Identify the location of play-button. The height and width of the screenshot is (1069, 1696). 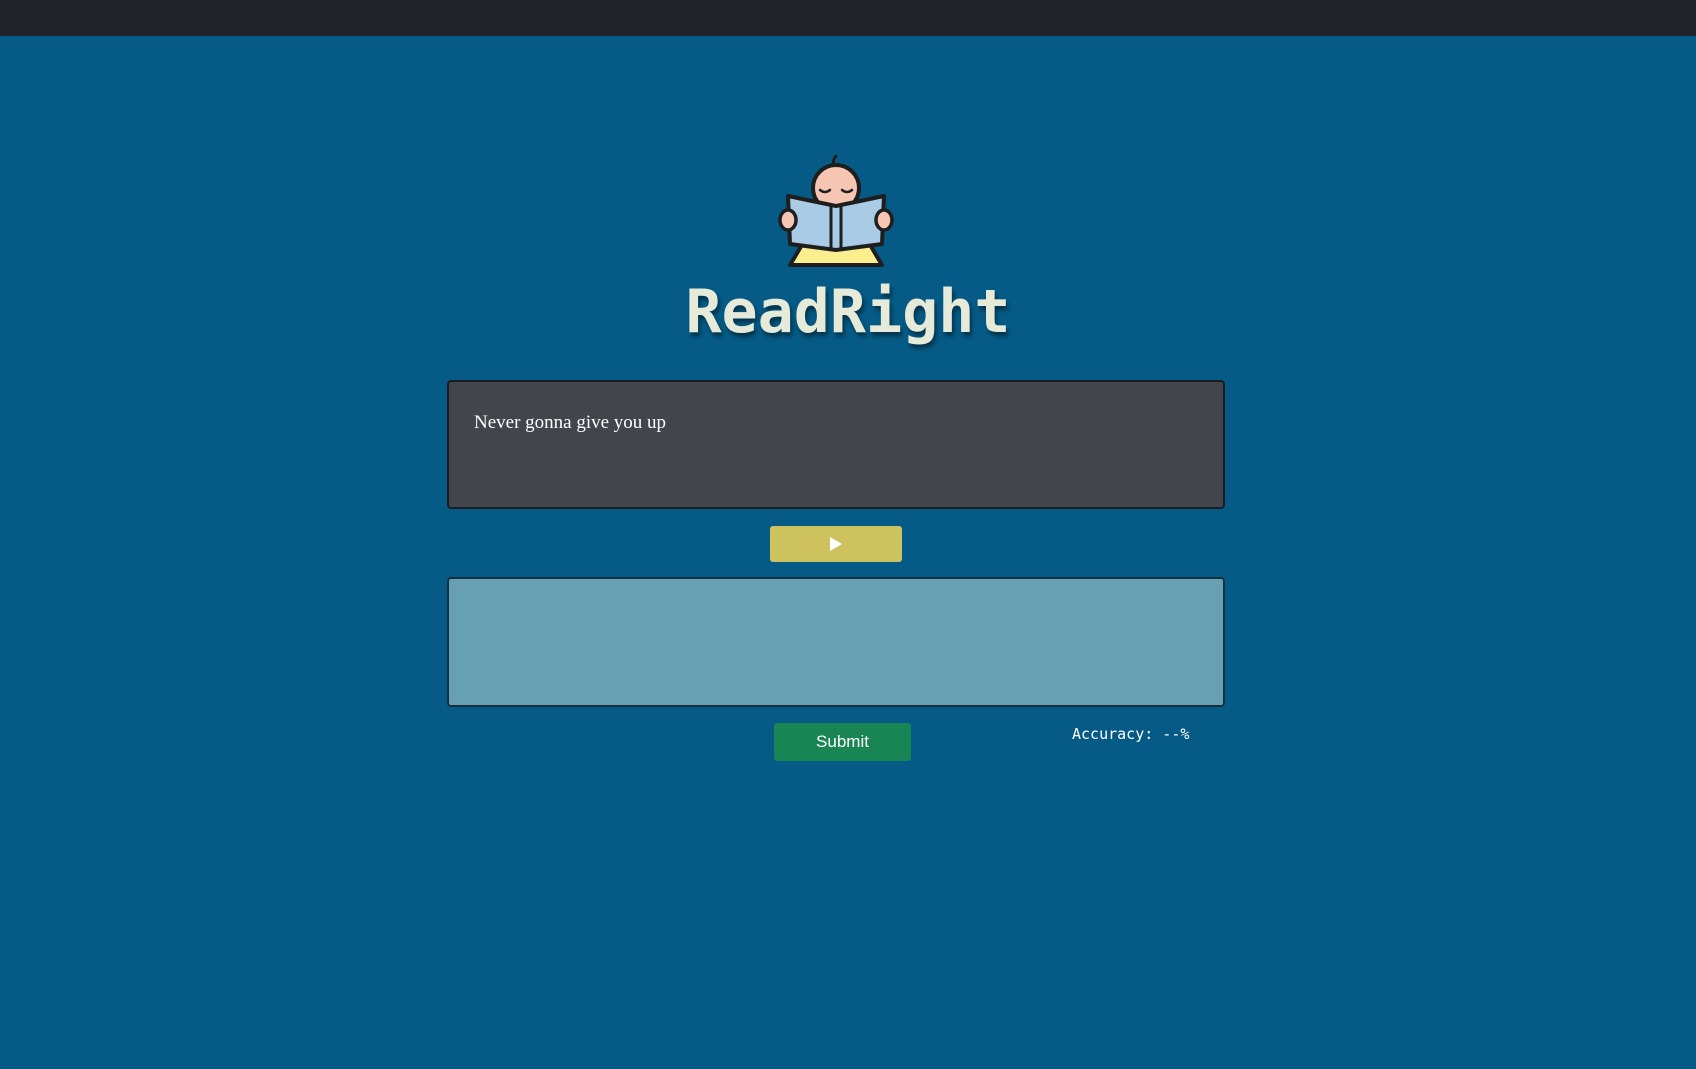
(836, 544).